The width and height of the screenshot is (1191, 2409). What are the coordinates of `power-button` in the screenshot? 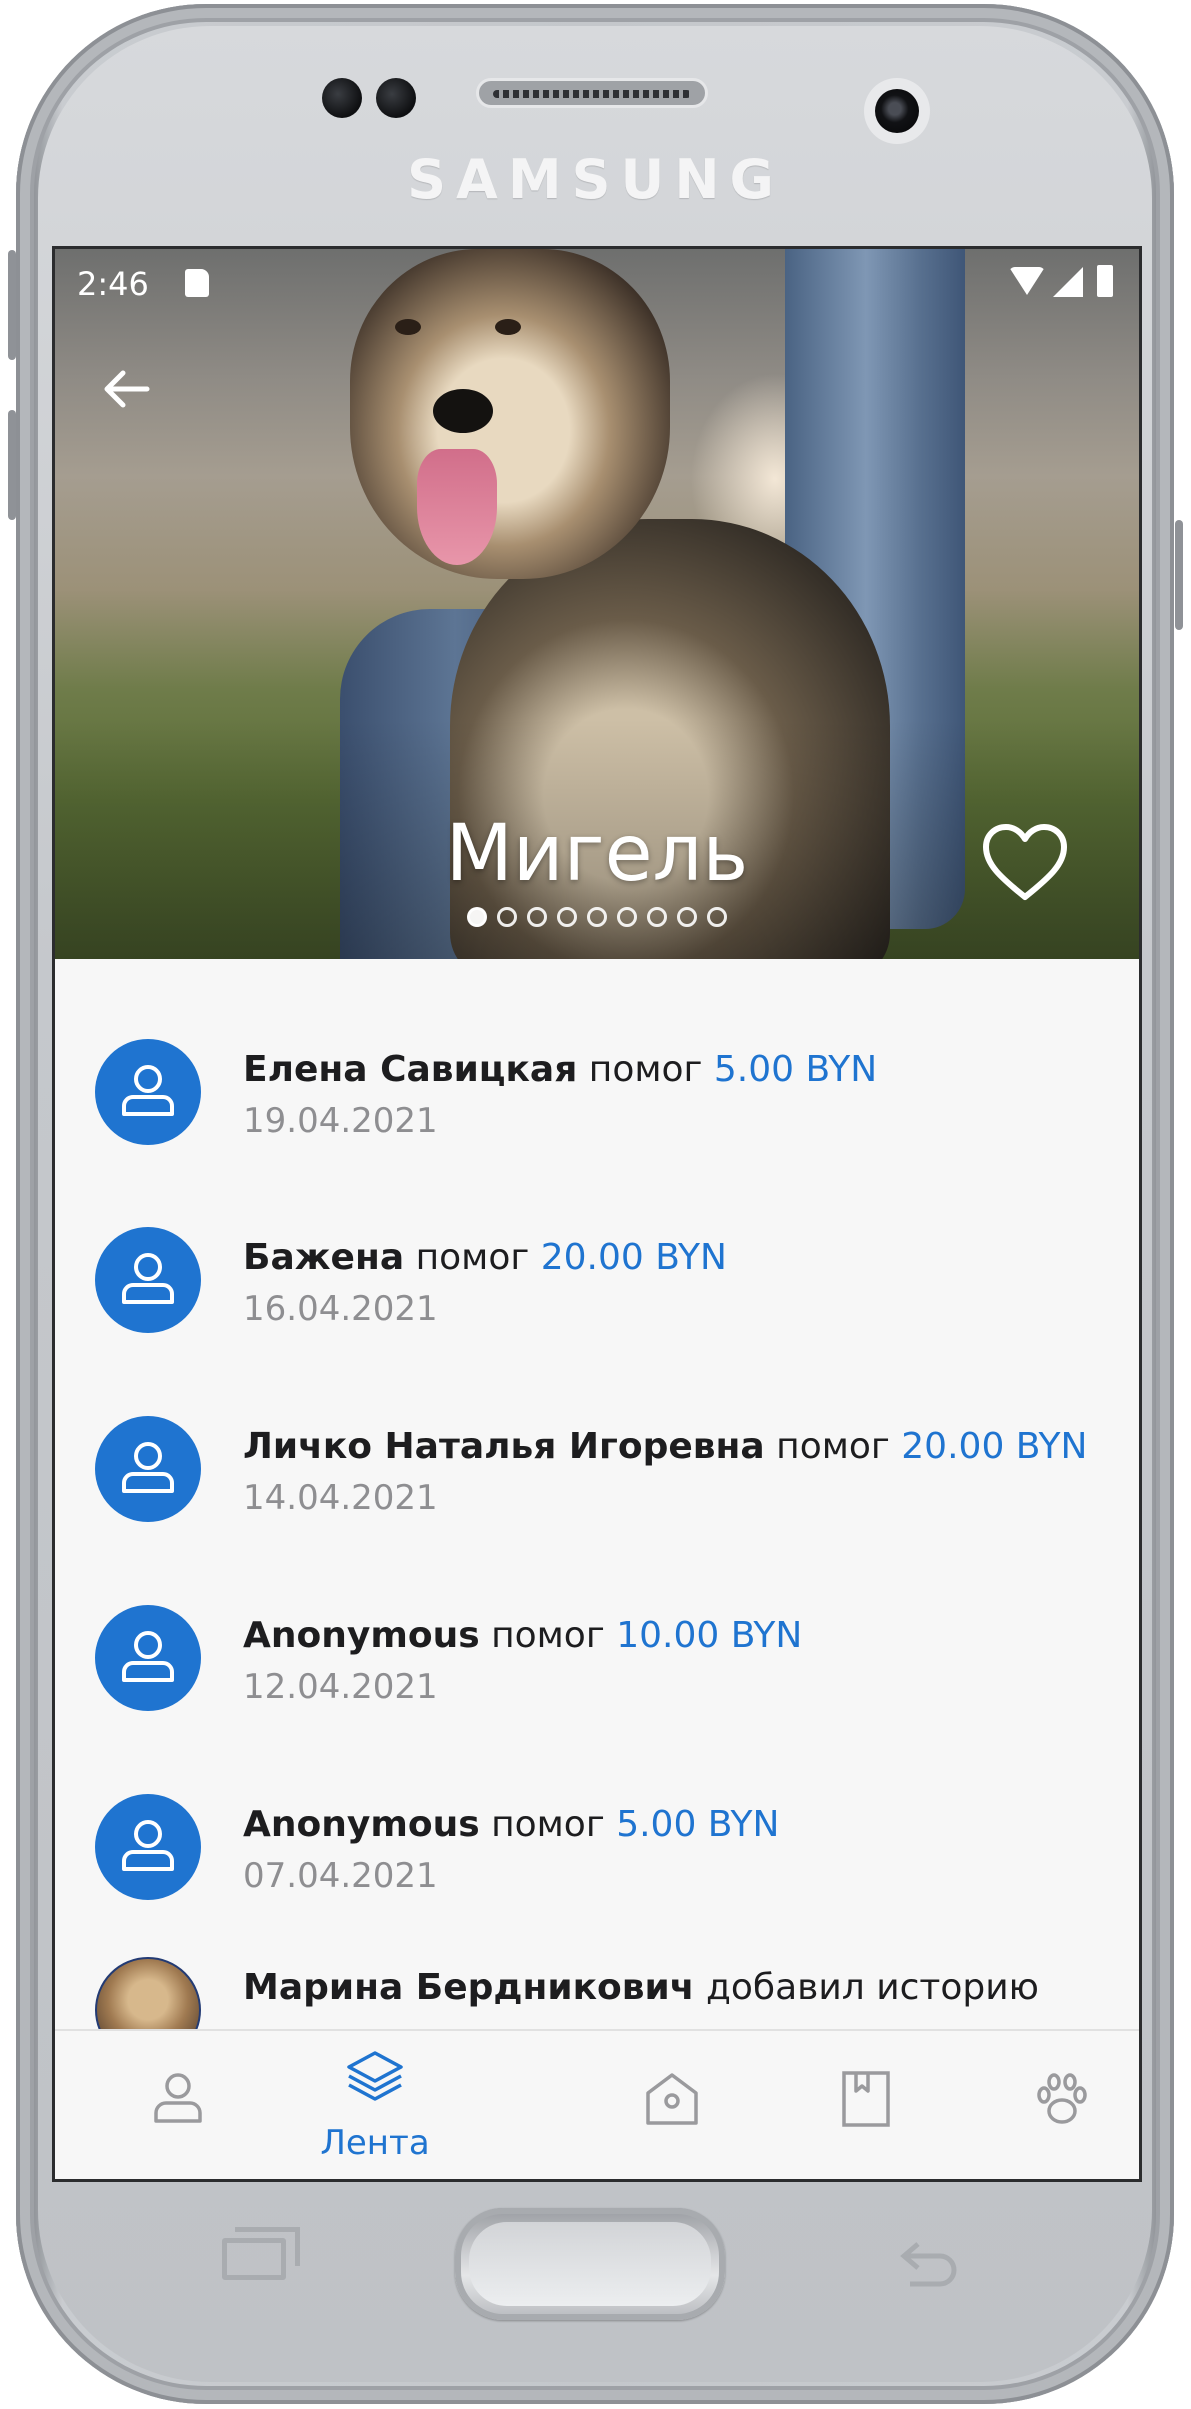 It's located at (1179, 575).